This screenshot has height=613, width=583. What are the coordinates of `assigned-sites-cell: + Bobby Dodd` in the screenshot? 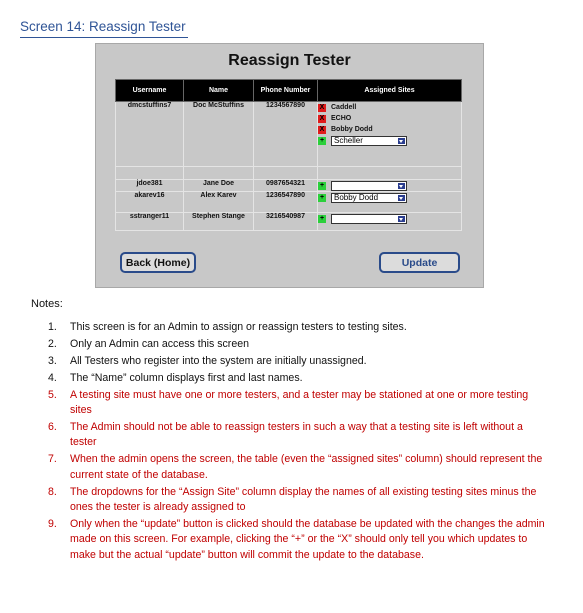 It's located at (389, 202).